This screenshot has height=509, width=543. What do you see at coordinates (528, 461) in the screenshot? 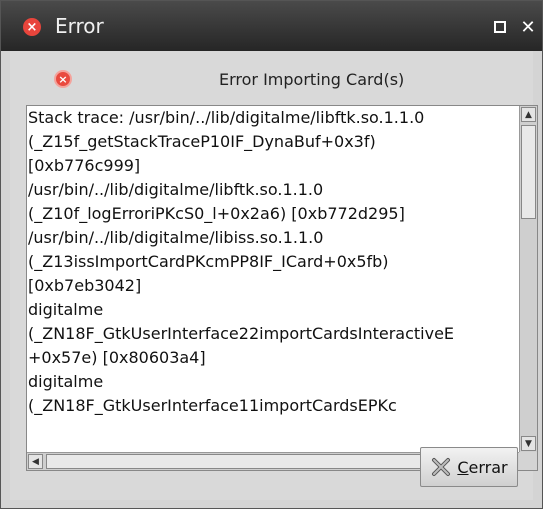
I see `scroll-corner` at bounding box center [528, 461].